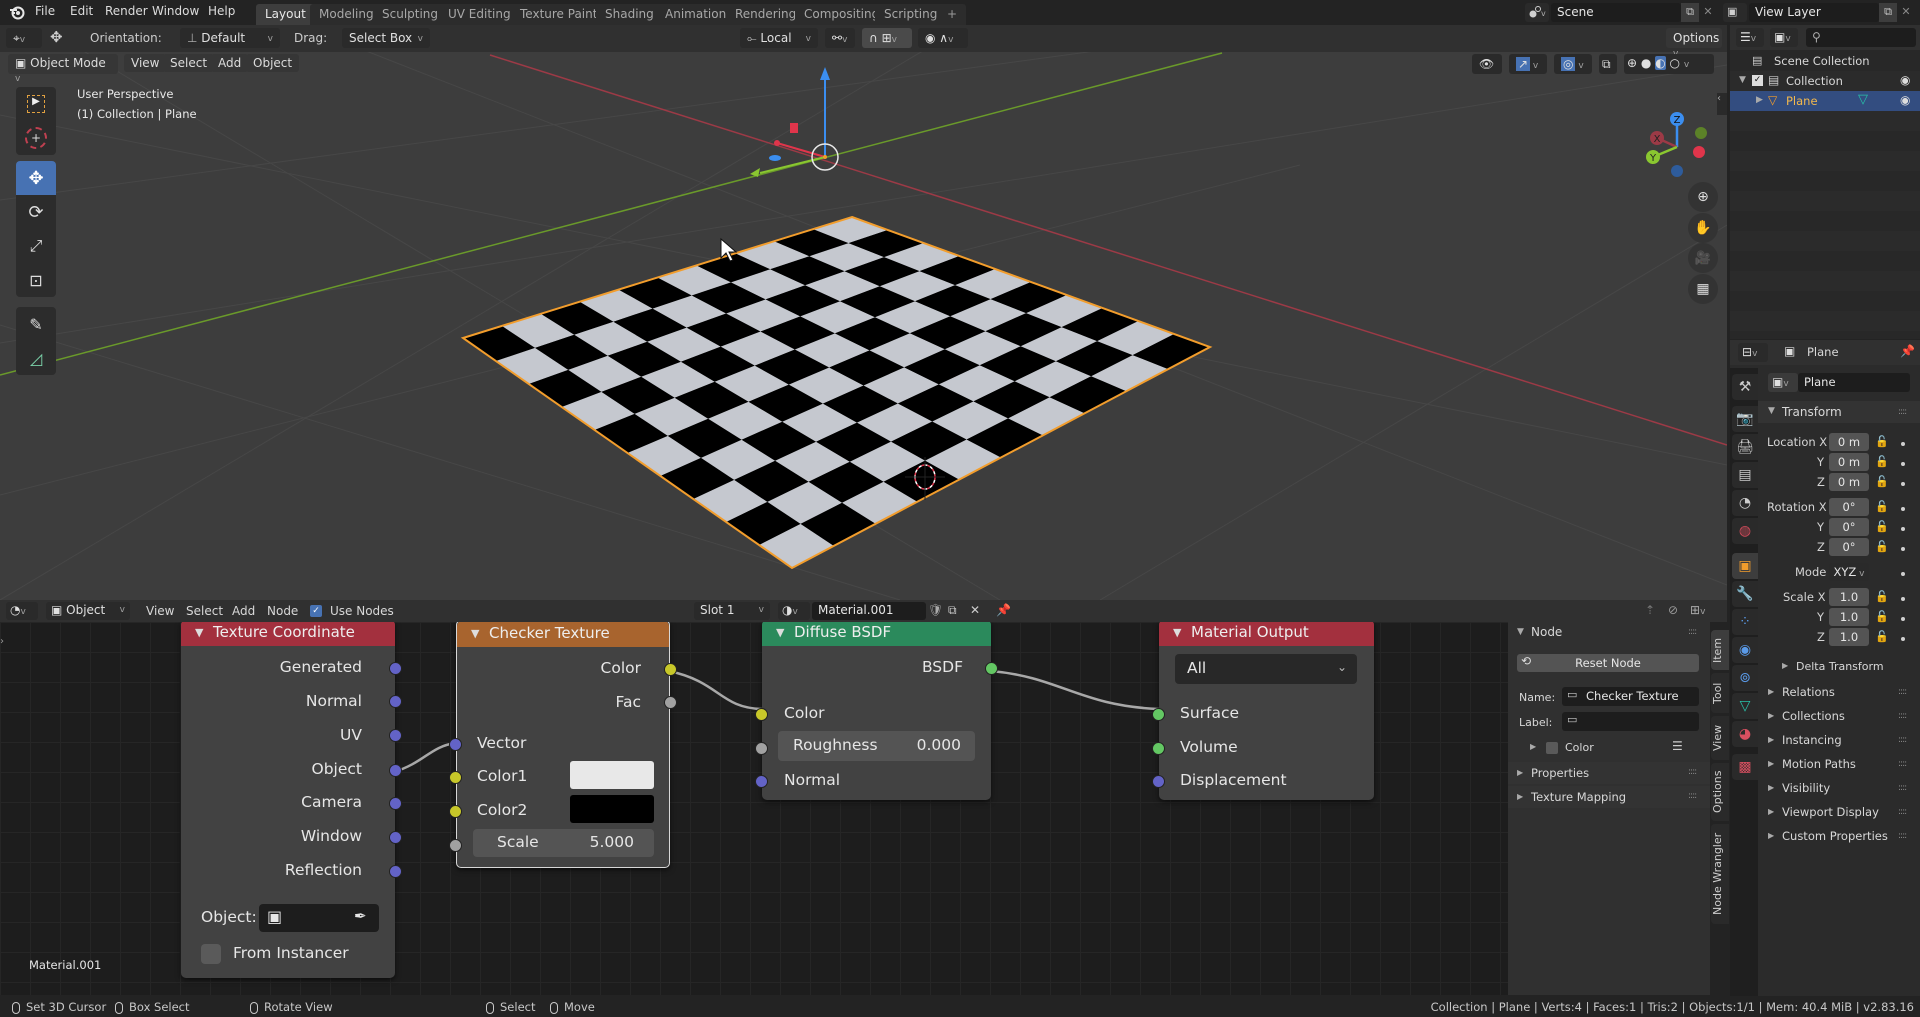  Describe the element at coordinates (126, 11) in the screenshot. I see `menu-render: Render` at that location.